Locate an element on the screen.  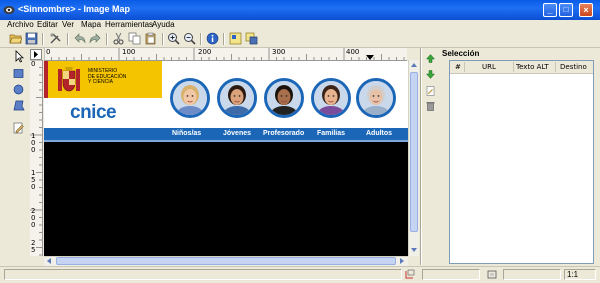
vertical-scrollbar is located at coordinates (413, 158).